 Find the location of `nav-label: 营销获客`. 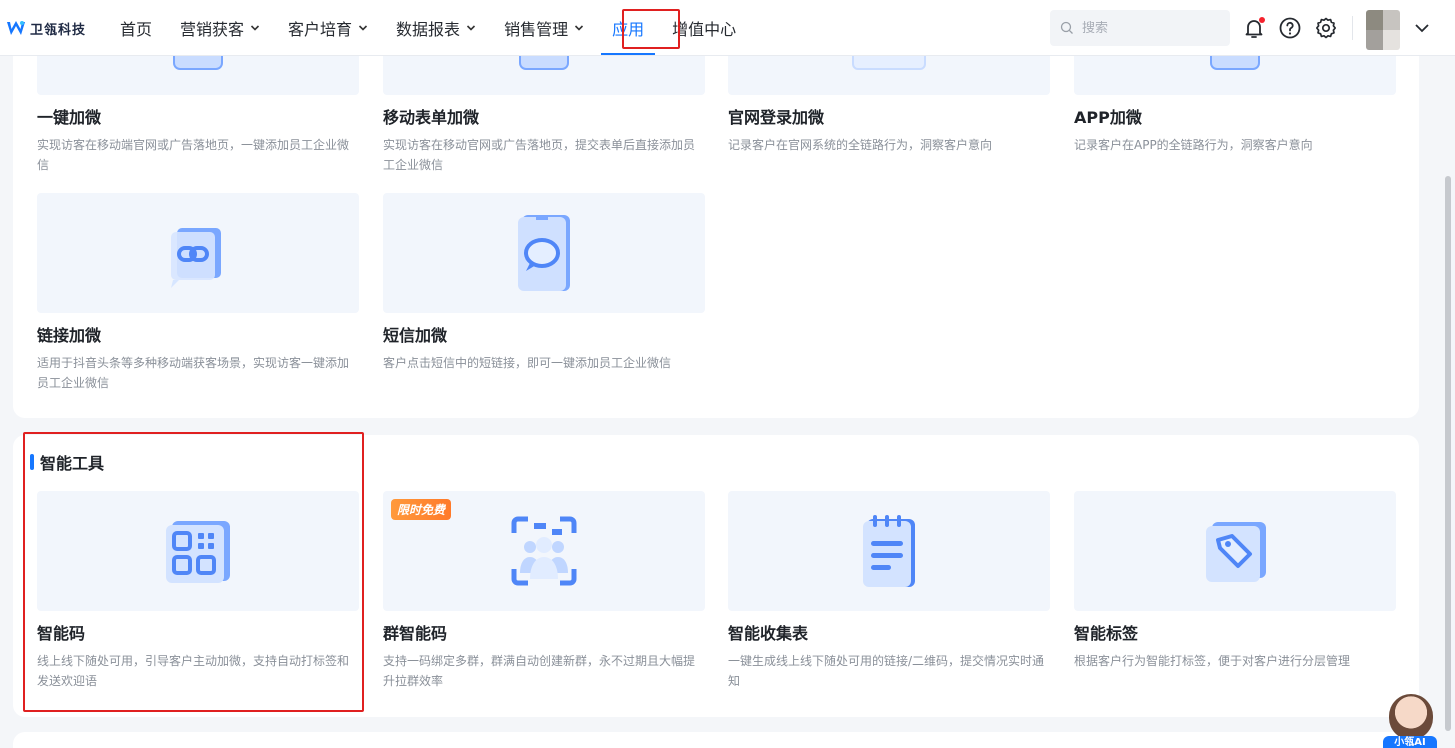

nav-label: 营销获客 is located at coordinates (212, 29).